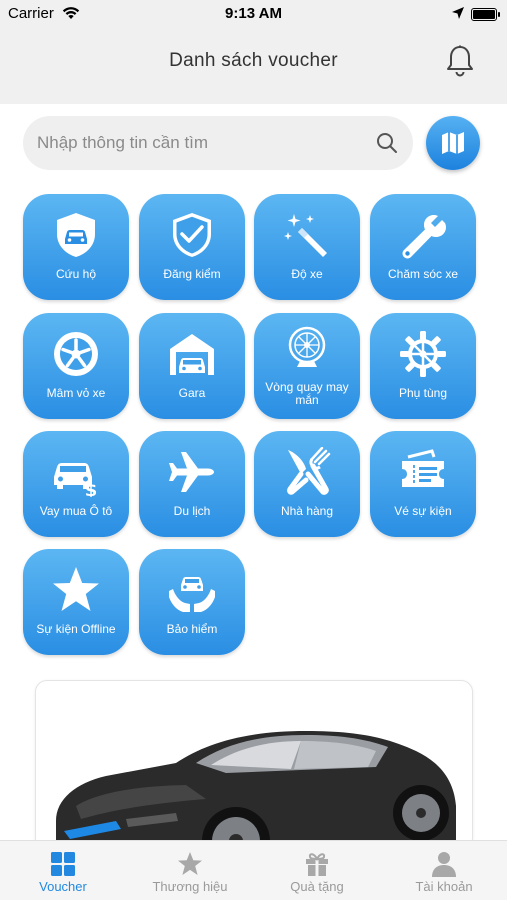 Image resolution: width=507 pixels, height=900 pixels. I want to click on category-do-xe: Độ xe, so click(307, 247).